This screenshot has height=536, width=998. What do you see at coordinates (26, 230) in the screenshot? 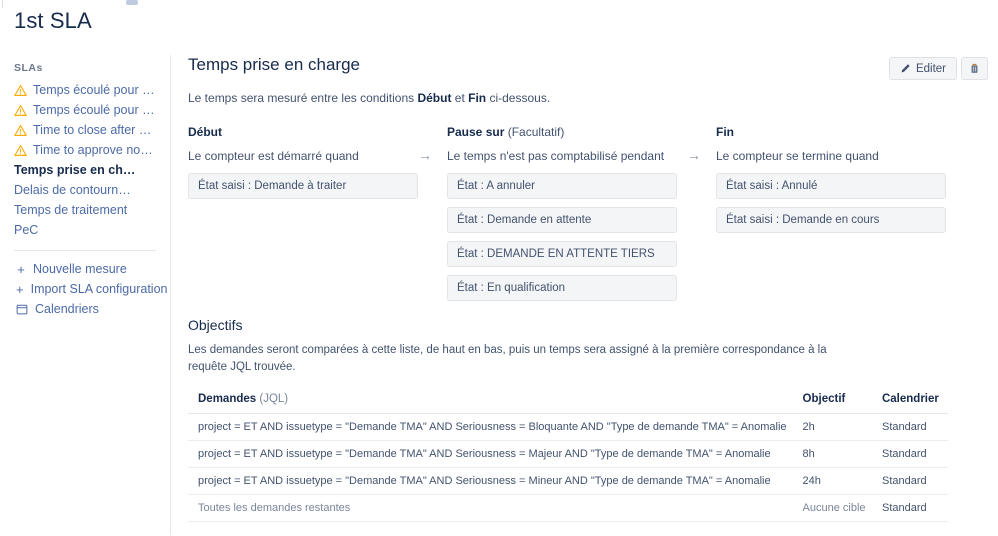
I see `sidebar-item-label: PeC` at bounding box center [26, 230].